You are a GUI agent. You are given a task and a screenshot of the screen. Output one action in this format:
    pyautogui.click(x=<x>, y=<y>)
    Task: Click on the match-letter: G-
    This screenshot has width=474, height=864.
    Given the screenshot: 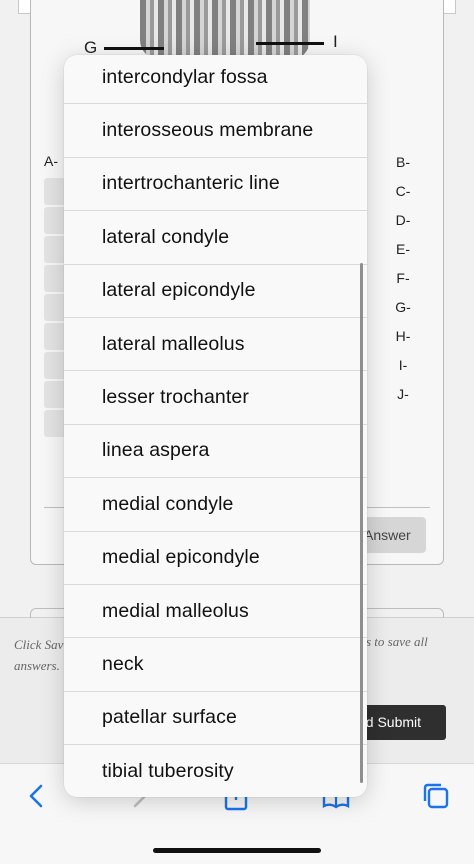 What is the action you would take?
    pyautogui.click(x=403, y=307)
    